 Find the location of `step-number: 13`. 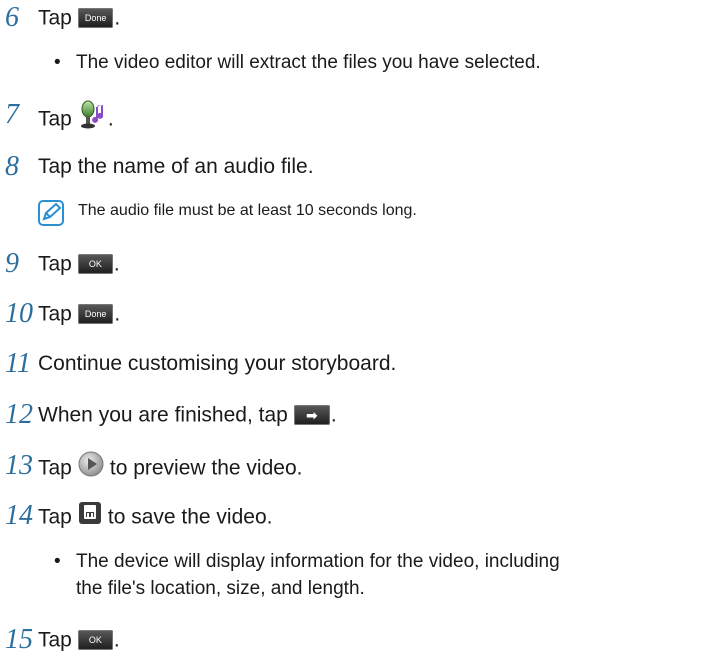

step-number: 13 is located at coordinates (19, 465).